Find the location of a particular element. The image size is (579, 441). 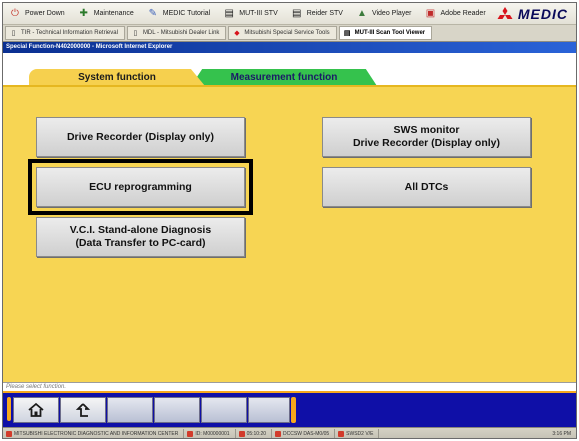

adobe-icon: ▣ is located at coordinates (430, 13).